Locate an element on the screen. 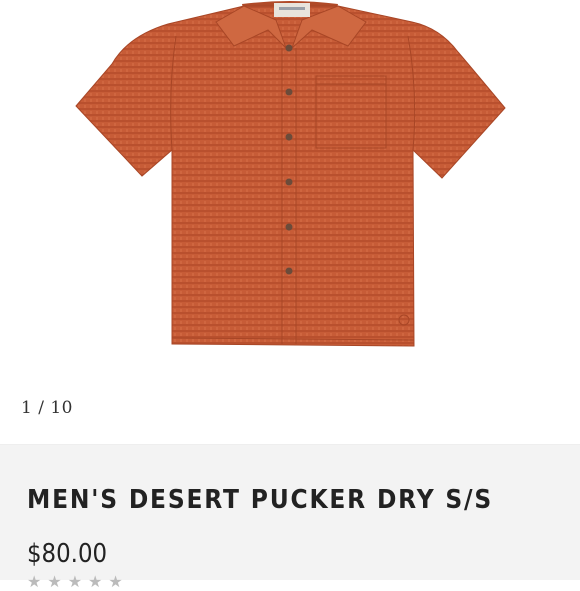  image-counter: 1 / 10 is located at coordinates (47, 408).